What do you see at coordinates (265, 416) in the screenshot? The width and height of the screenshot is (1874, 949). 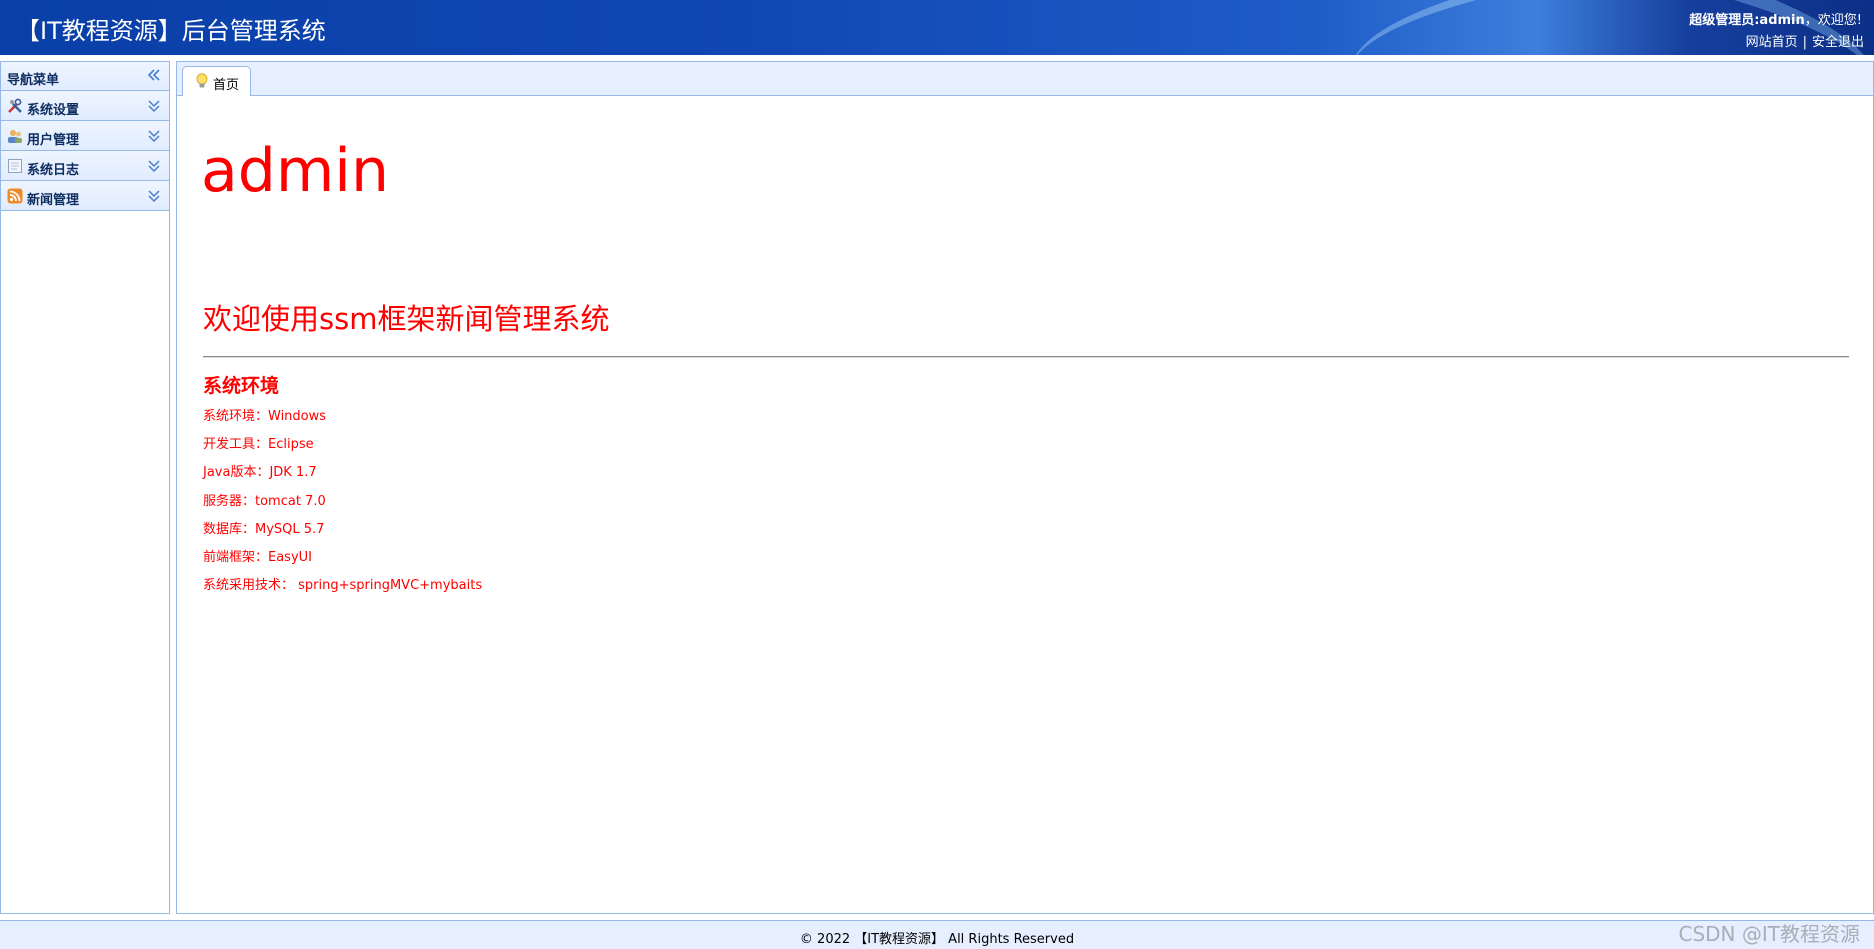 I see `env-item: 系统环境：Windows` at bounding box center [265, 416].